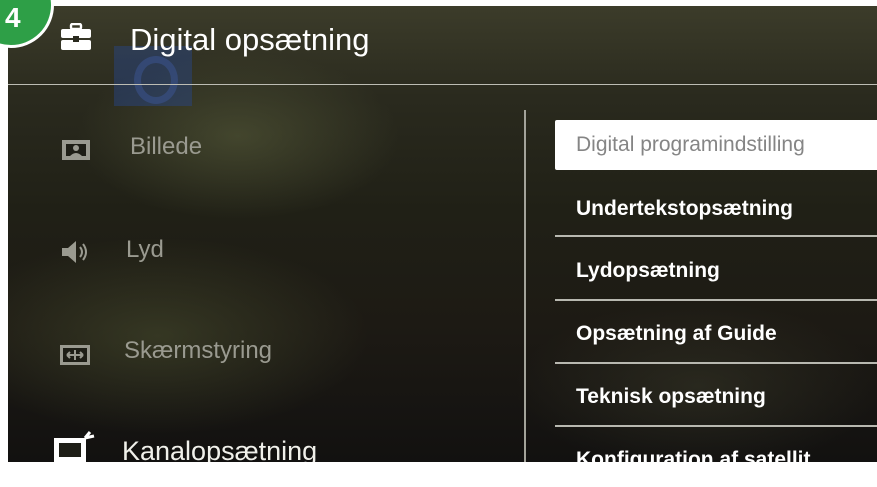 The width and height of the screenshot is (877, 487). What do you see at coordinates (220, 449) in the screenshot?
I see `menu-item-label: Kanalopsætning` at bounding box center [220, 449].